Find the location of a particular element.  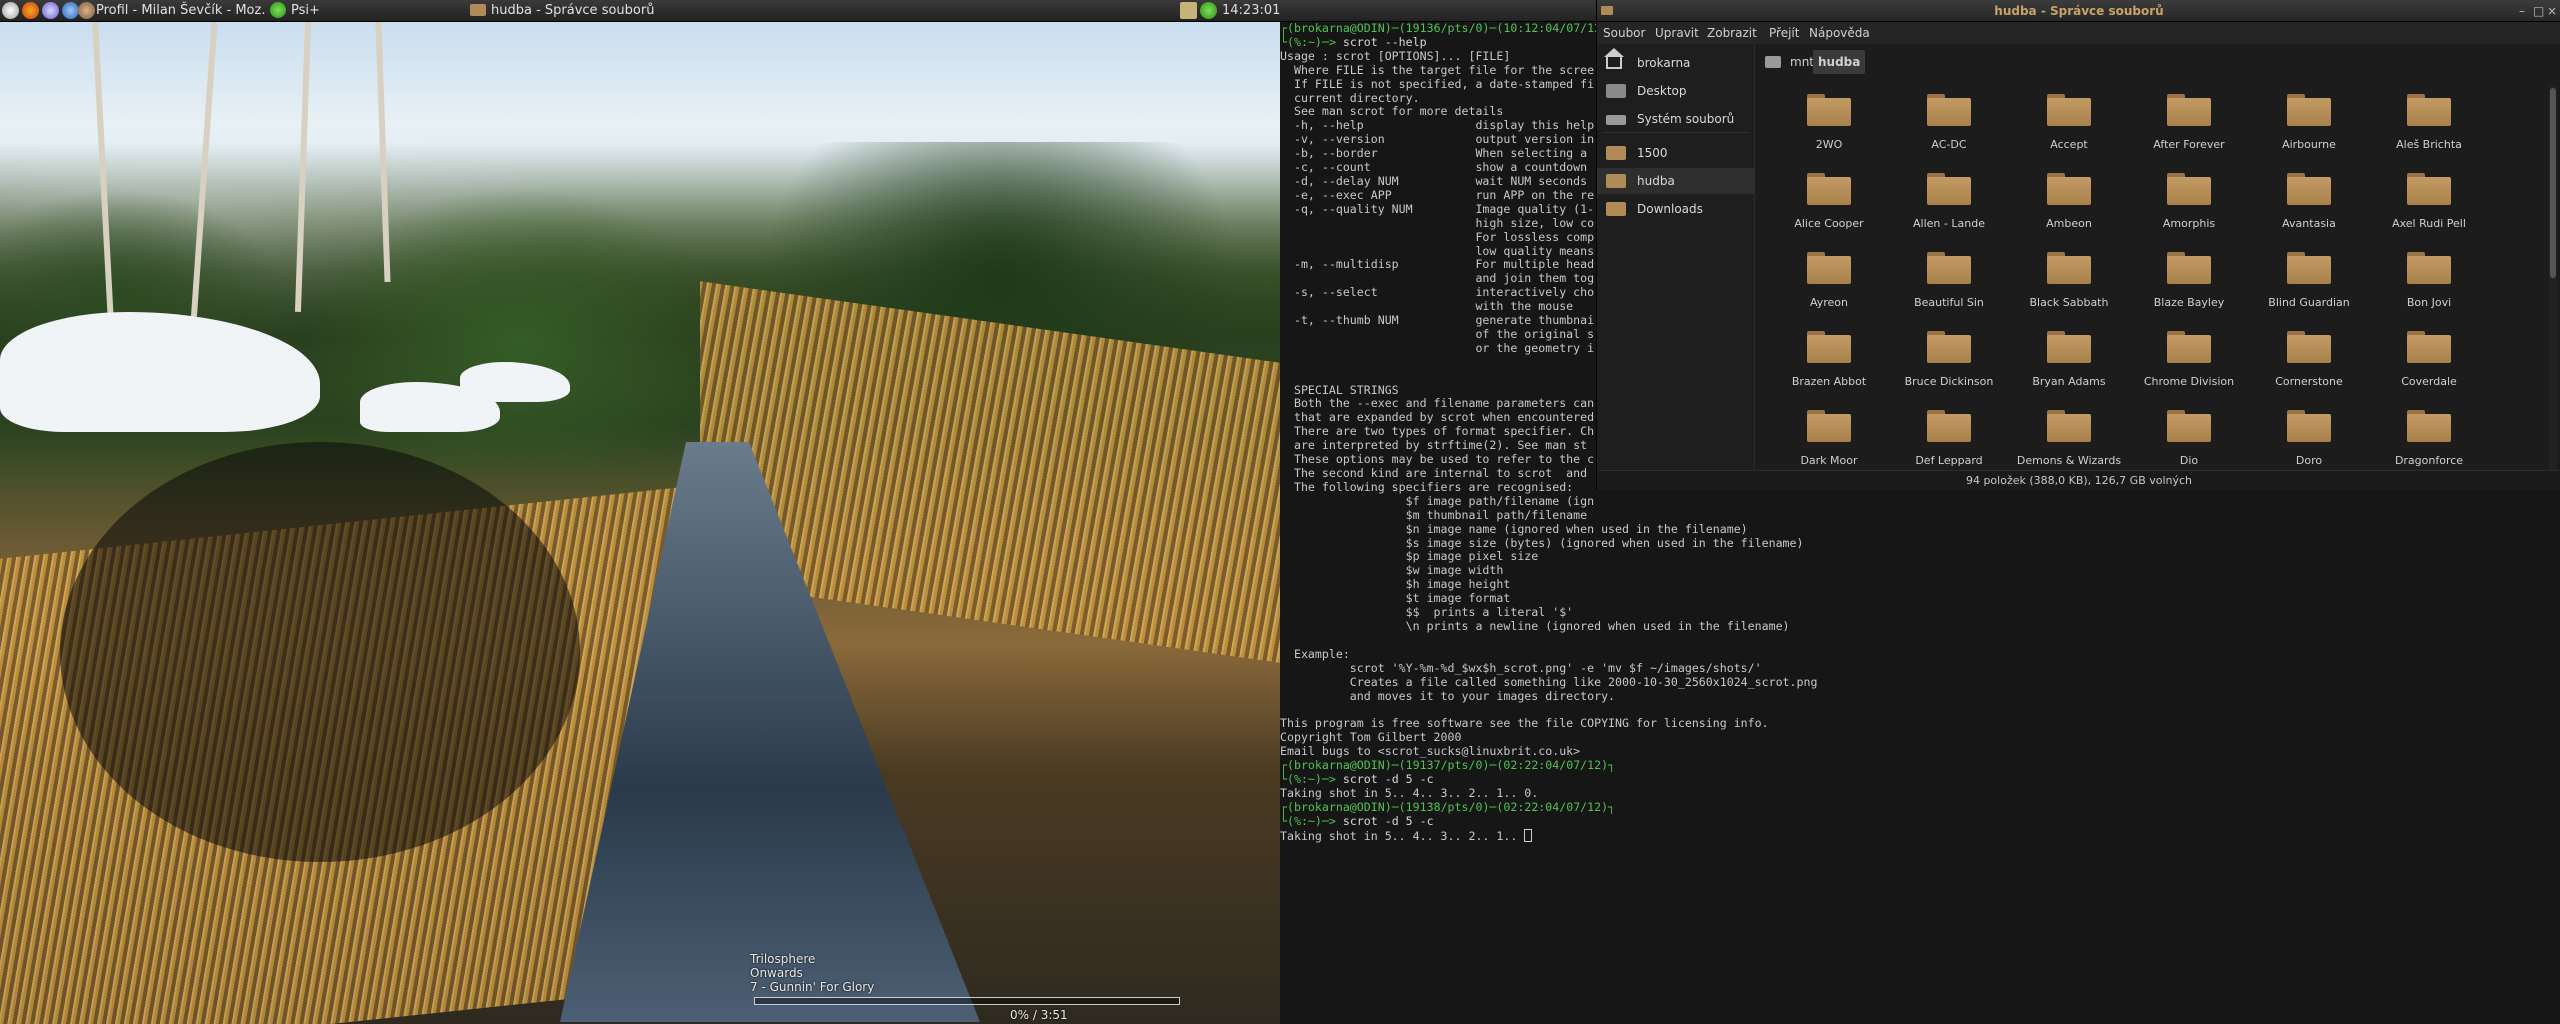

folder-item: 2WO is located at coordinates (1829, 122).